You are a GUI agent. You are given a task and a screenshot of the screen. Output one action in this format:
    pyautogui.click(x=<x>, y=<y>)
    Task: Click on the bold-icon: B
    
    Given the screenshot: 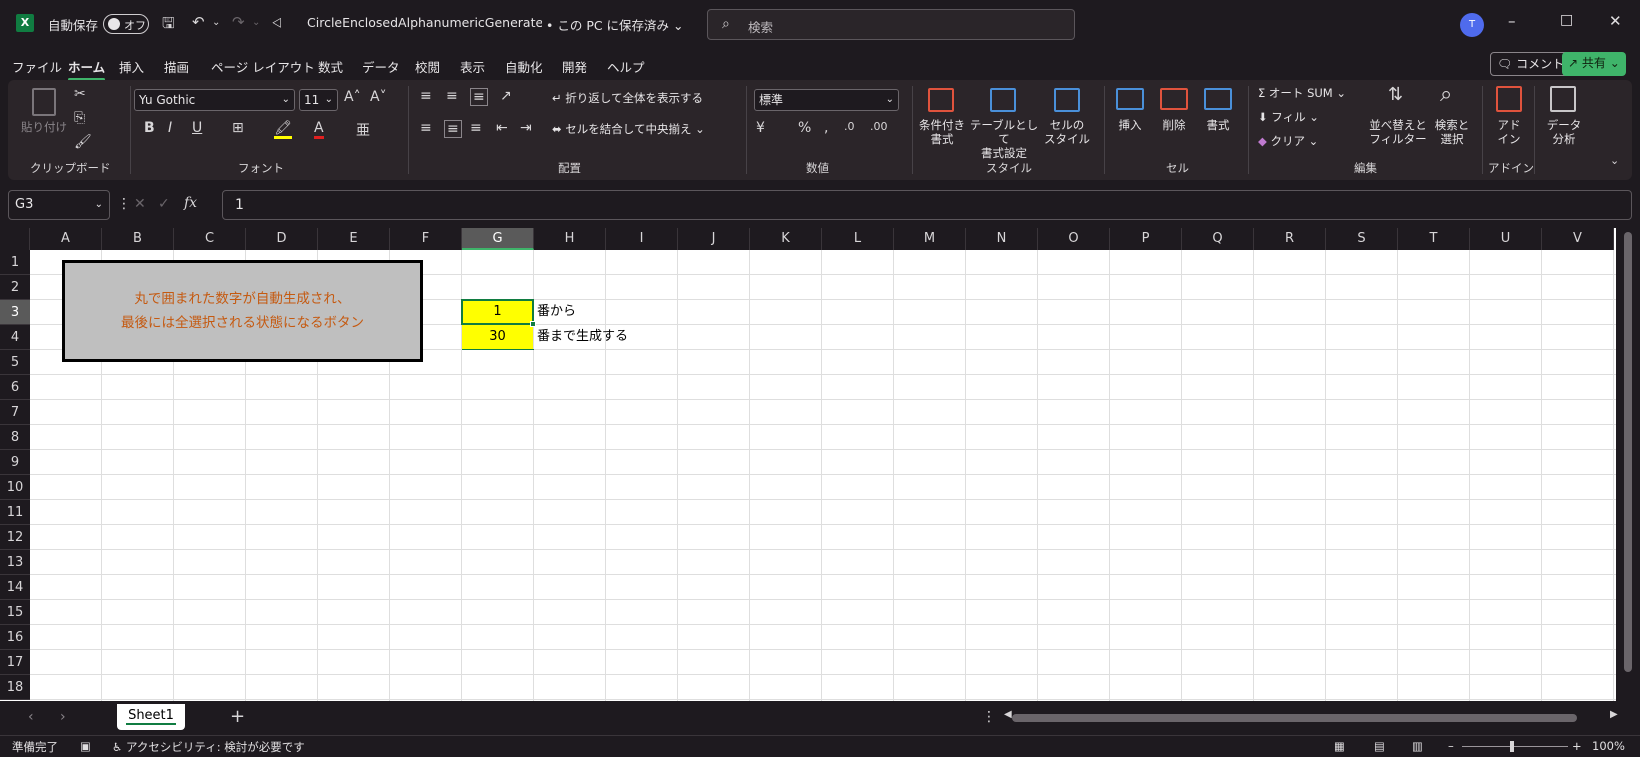 What is the action you would take?
    pyautogui.click(x=149, y=128)
    